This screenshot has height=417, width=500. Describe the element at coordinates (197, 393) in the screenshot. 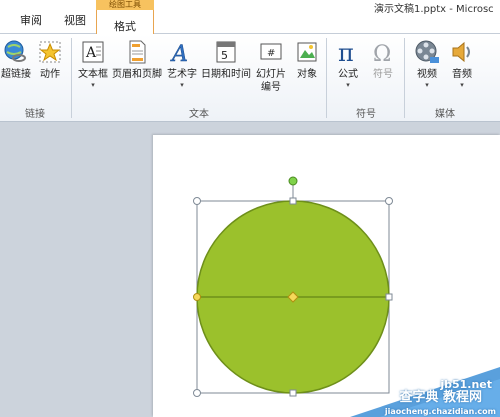

I see `resize-handle-bottom-left` at that location.